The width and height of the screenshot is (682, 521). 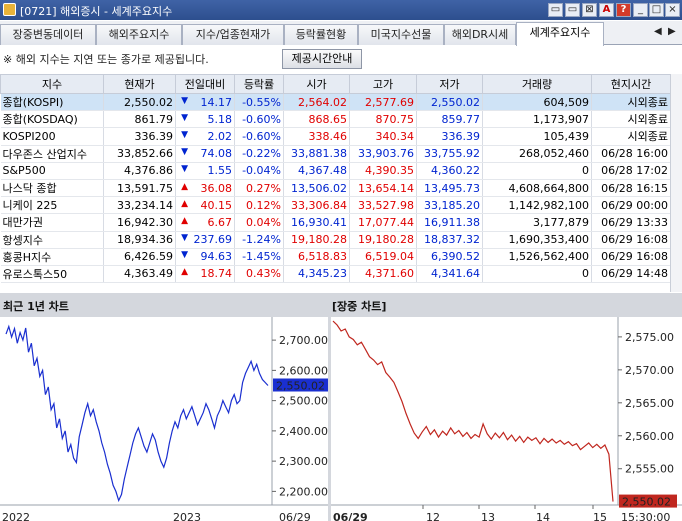 What do you see at coordinates (259, 84) in the screenshot?
I see `col-header-rate: 등락률` at bounding box center [259, 84].